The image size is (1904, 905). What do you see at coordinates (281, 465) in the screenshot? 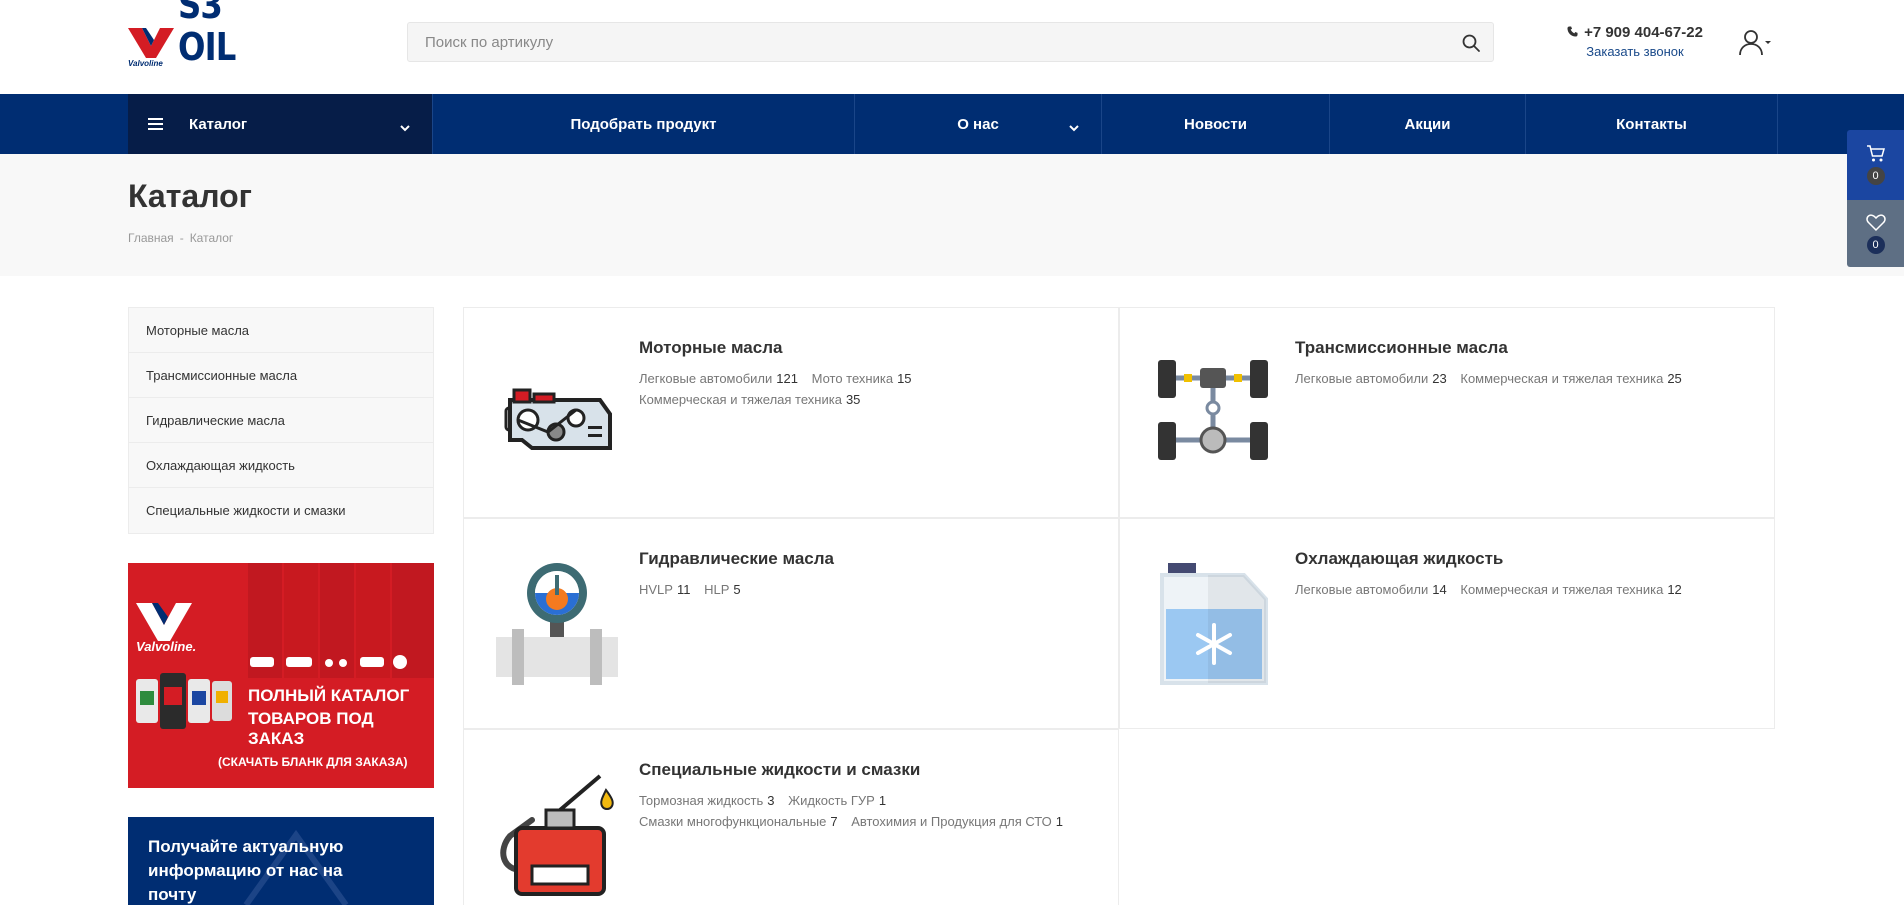
I see `sidebar-item-coolant: Охлаждающая жидкость` at bounding box center [281, 465].